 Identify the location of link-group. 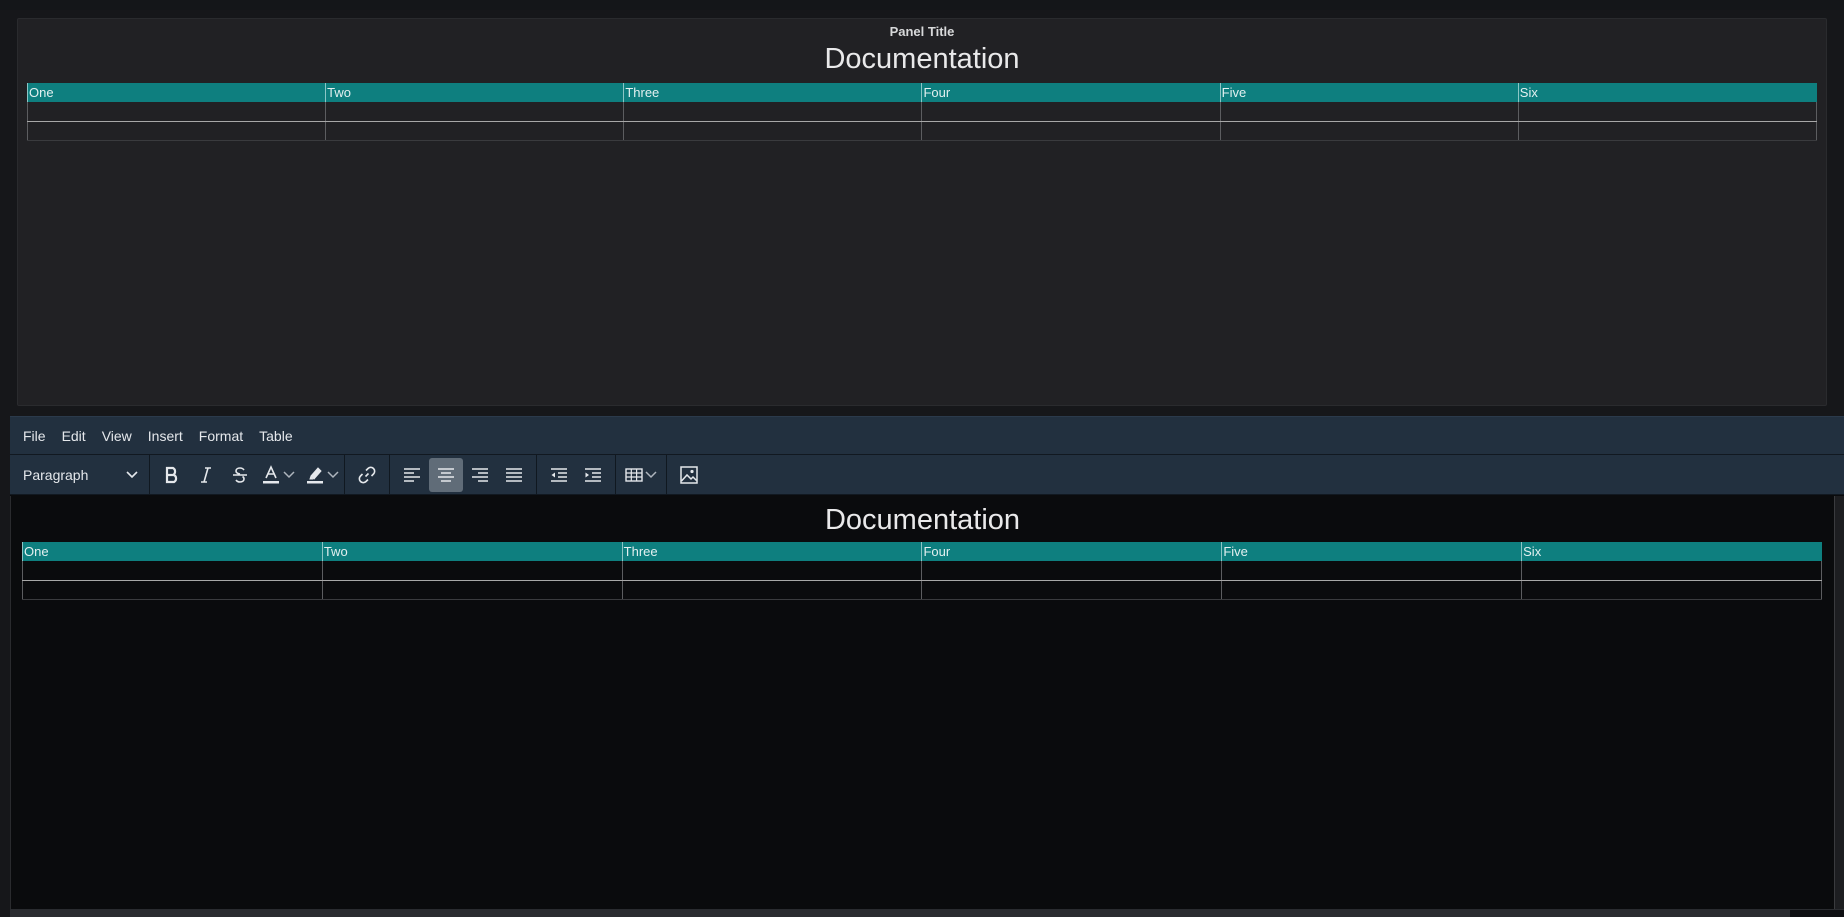
(367, 474).